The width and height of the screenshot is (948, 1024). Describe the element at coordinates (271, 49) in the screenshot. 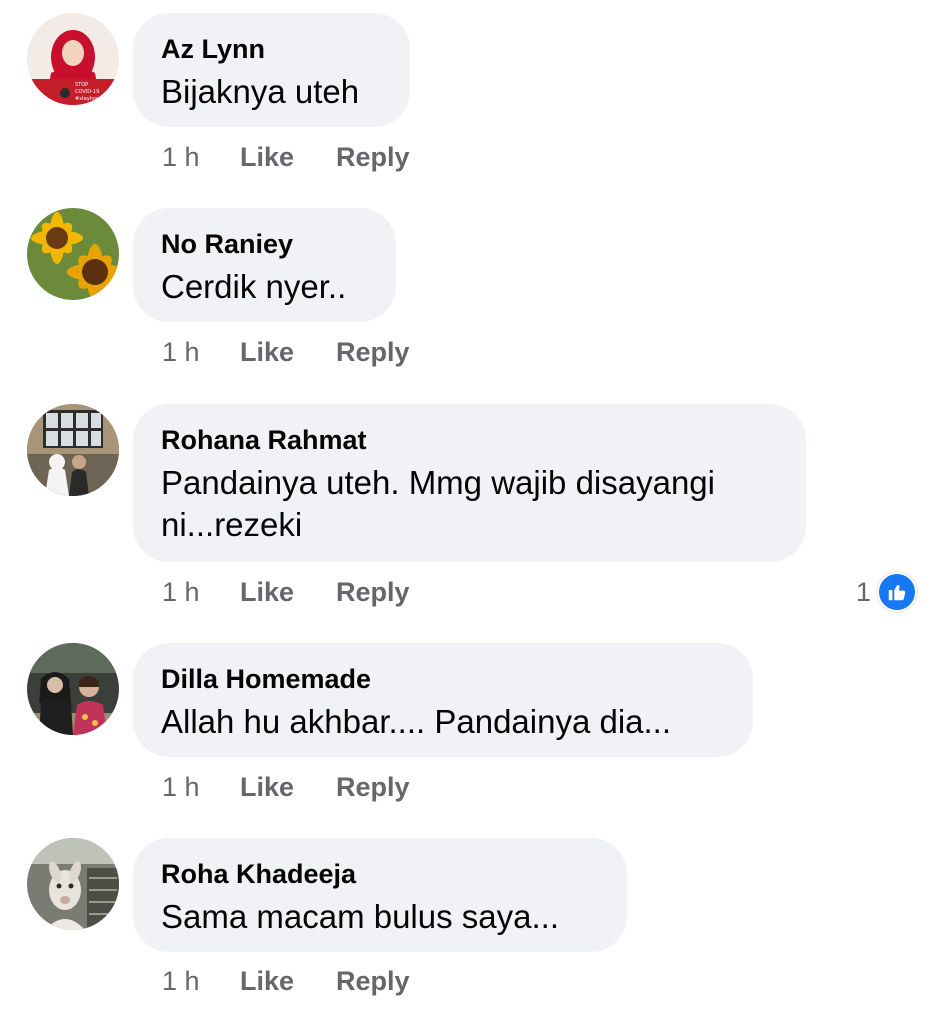

I see `comment-author: Az Lynn` at that location.